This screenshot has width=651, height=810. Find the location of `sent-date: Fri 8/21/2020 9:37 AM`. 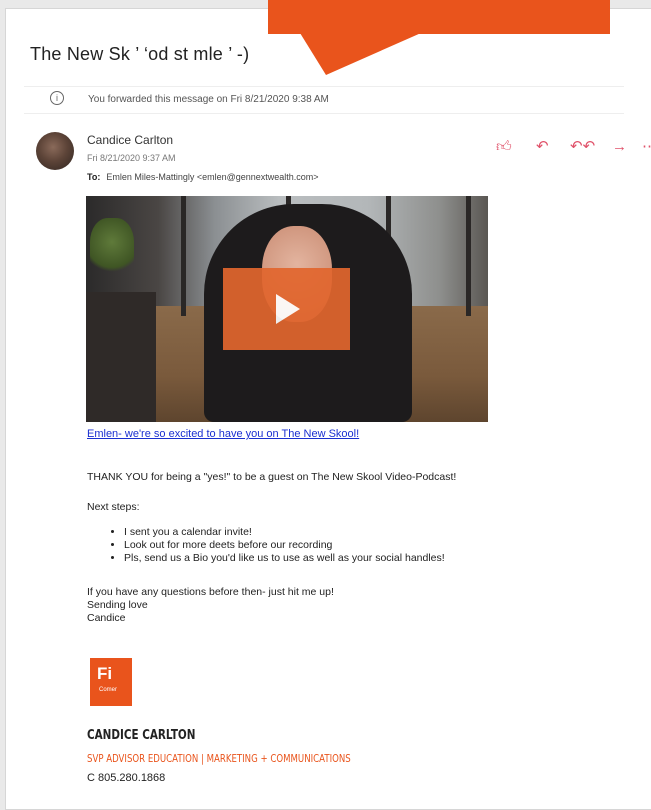

sent-date: Fri 8/21/2020 9:37 AM is located at coordinates (131, 158).